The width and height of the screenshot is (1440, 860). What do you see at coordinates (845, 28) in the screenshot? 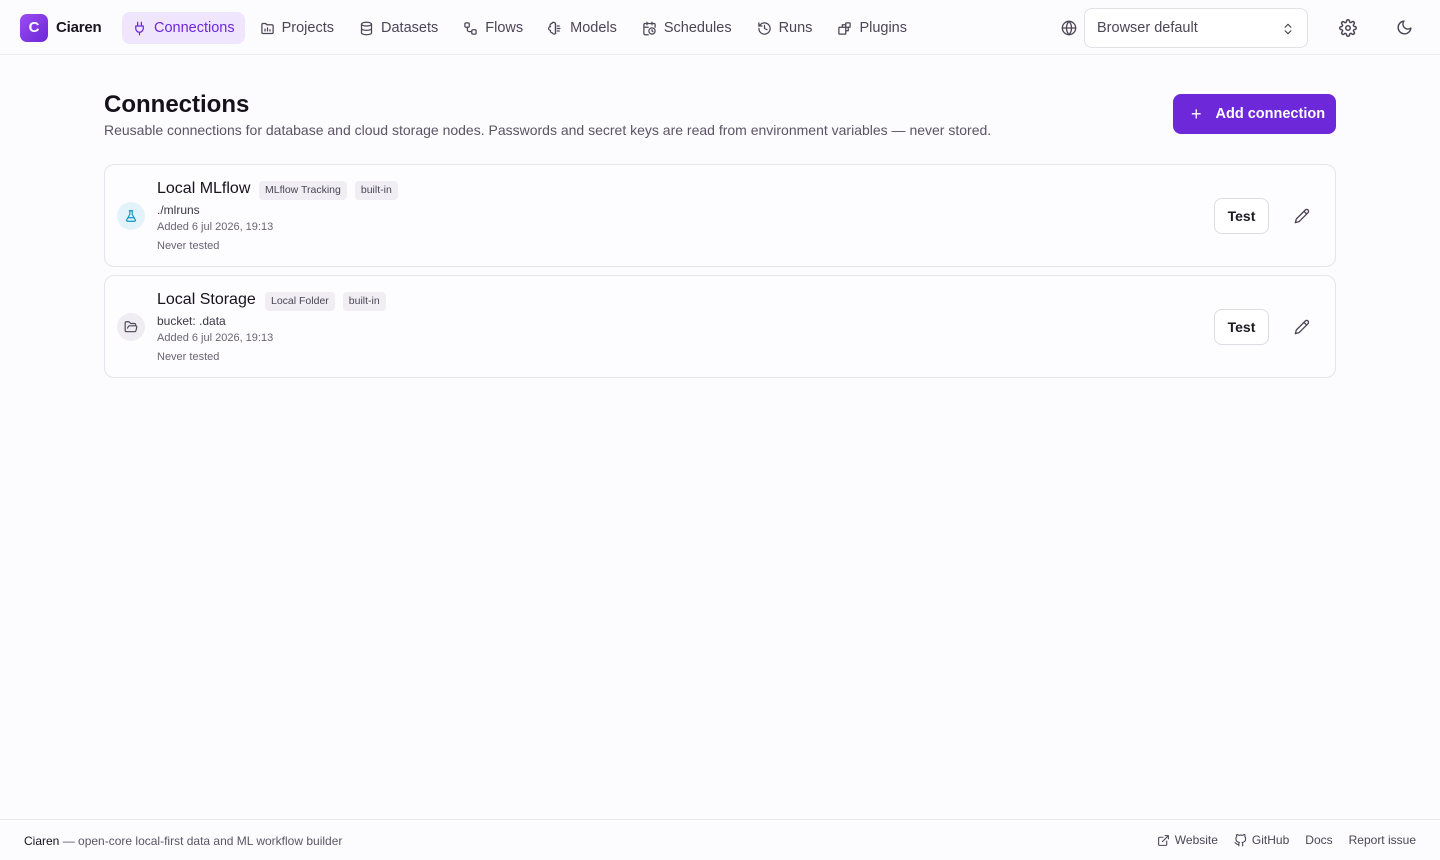
I see `puzzle-icon` at bounding box center [845, 28].